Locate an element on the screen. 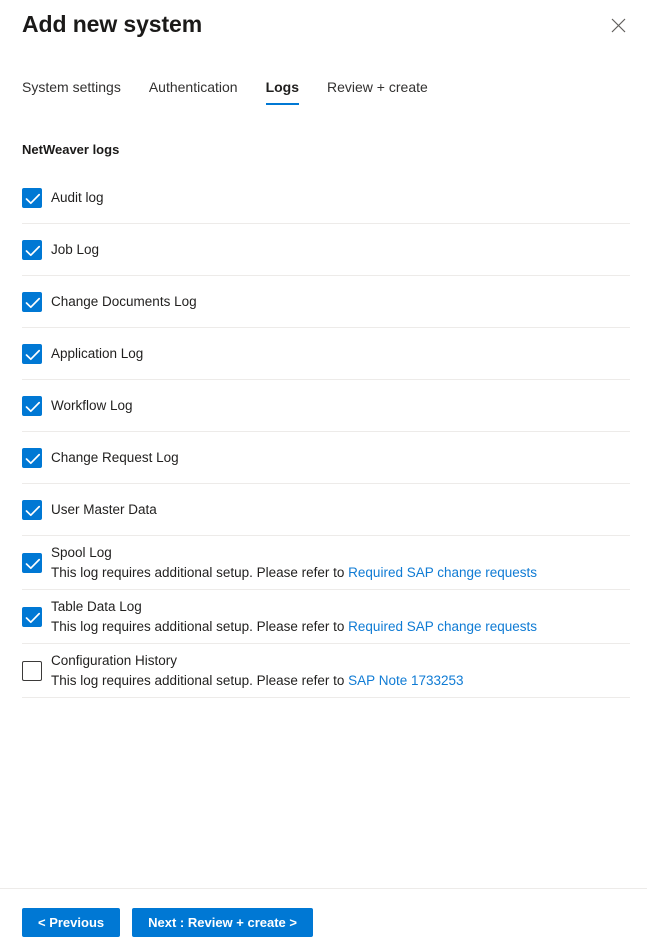  checkbox-job-log is located at coordinates (32, 249).